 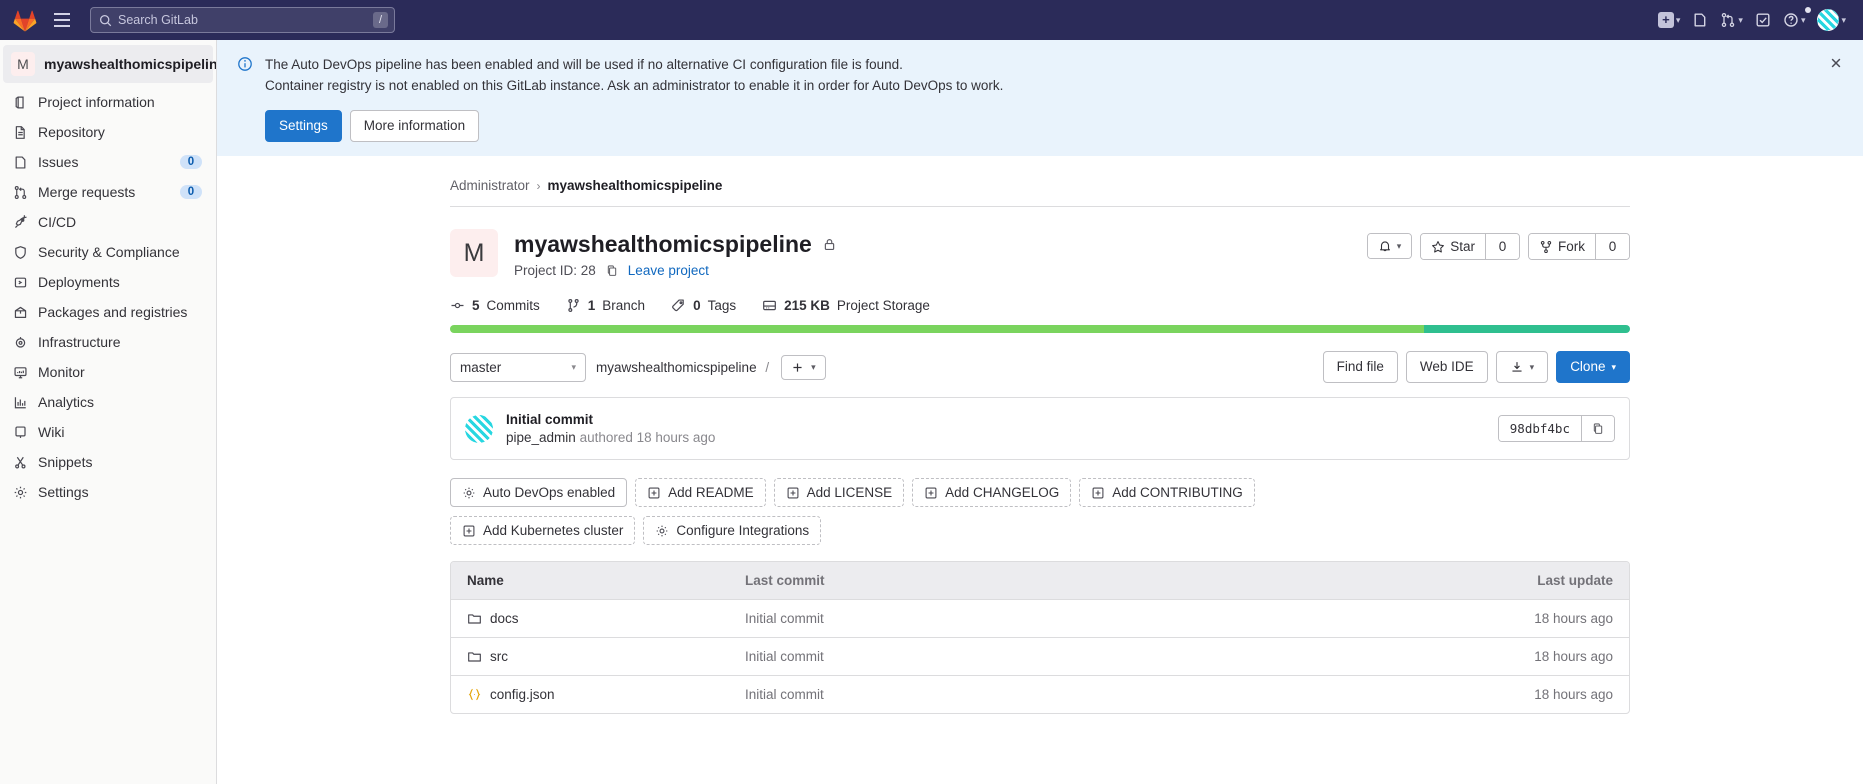 I want to click on stat-storage-label: Project Storage, so click(x=883, y=305).